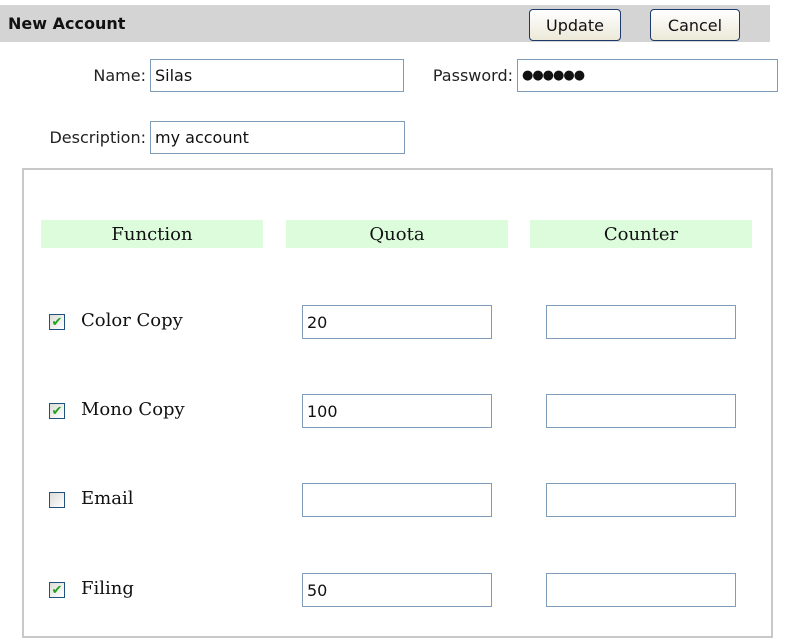 Image resolution: width=787 pixels, height=638 pixels. What do you see at coordinates (397, 590) in the screenshot?
I see `quota-input-filing` at bounding box center [397, 590].